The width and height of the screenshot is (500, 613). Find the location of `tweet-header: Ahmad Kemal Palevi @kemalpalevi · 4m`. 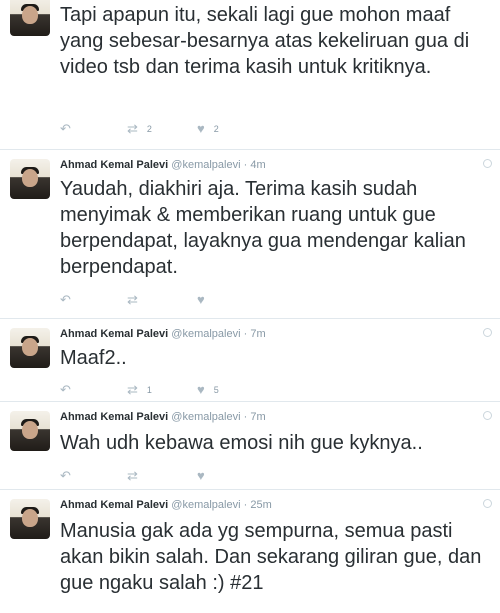

tweet-header: Ahmad Kemal Palevi @kemalpalevi · 4m is located at coordinates (163, 165).